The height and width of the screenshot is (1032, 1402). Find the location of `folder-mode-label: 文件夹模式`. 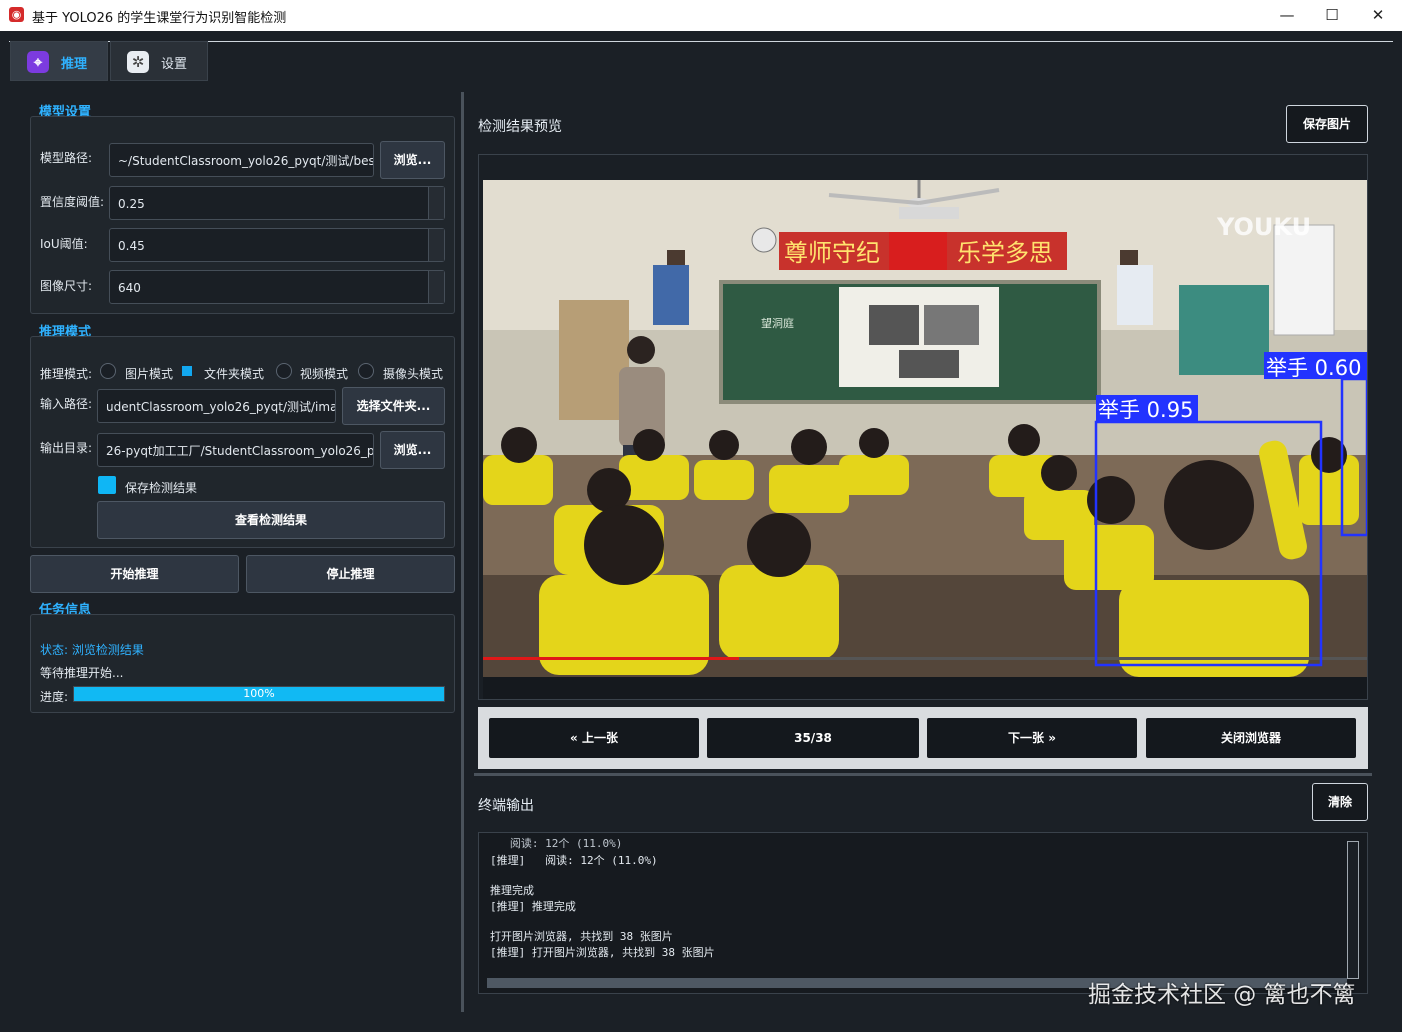

folder-mode-label: 文件夹模式 is located at coordinates (234, 373).